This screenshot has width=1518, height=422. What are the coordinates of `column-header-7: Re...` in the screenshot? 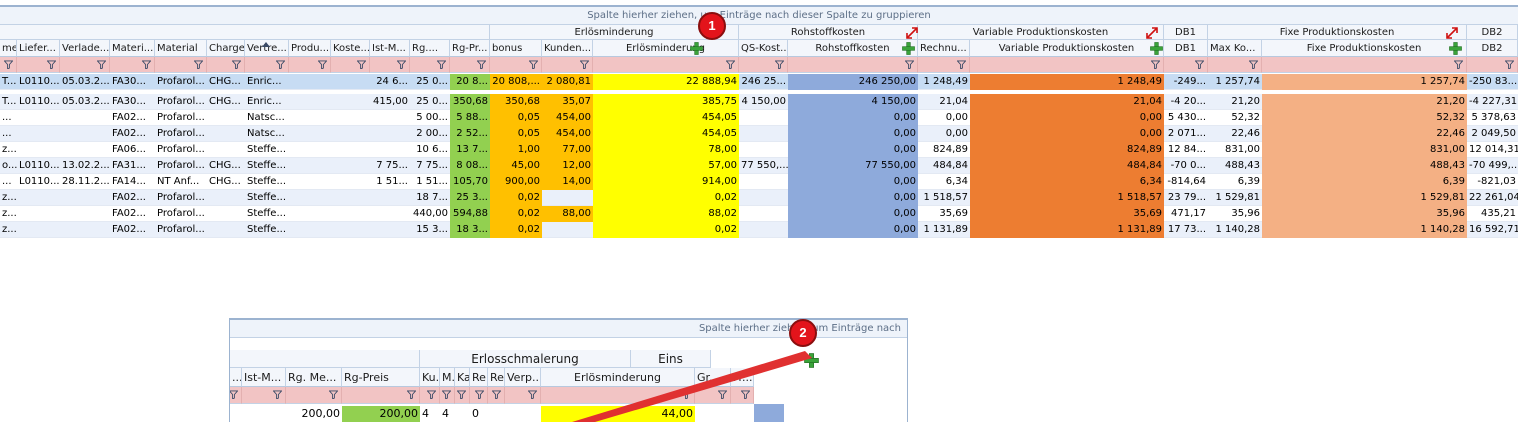 It's located at (479, 377).